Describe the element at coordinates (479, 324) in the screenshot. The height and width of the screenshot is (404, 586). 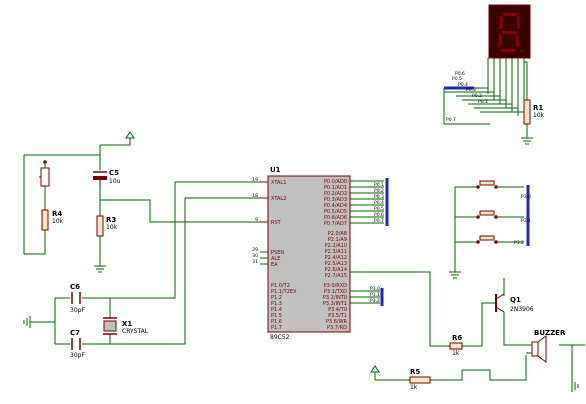
I see `wire-base-r6` at that location.